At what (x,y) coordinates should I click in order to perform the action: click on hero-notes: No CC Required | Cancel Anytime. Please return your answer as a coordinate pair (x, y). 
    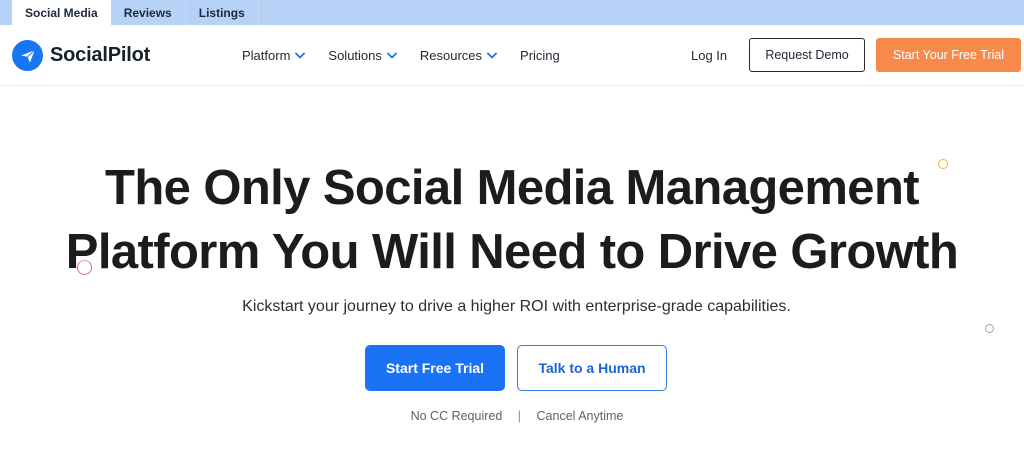
    Looking at the image, I should click on (512, 416).